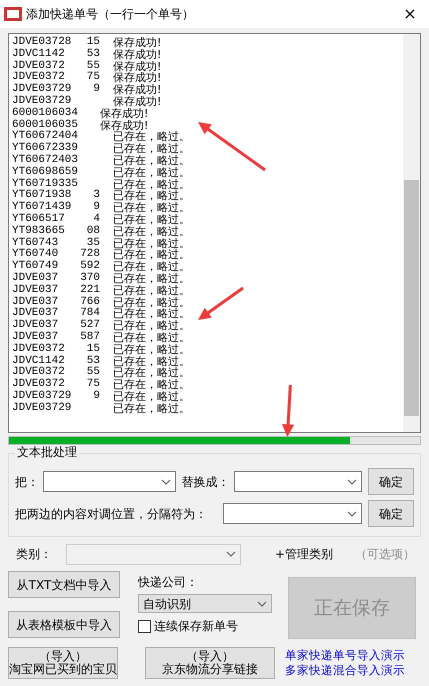 The height and width of the screenshot is (686, 429). Describe the element at coordinates (13, 14) in the screenshot. I see `app-icon` at that location.